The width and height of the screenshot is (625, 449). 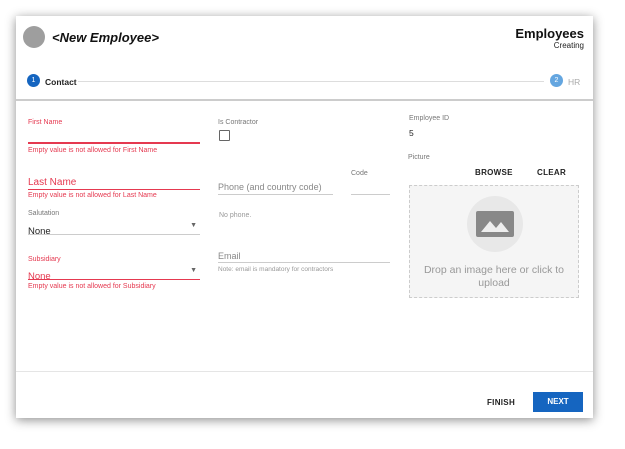 I want to click on employee-id-label: Employee ID, so click(x=429, y=118).